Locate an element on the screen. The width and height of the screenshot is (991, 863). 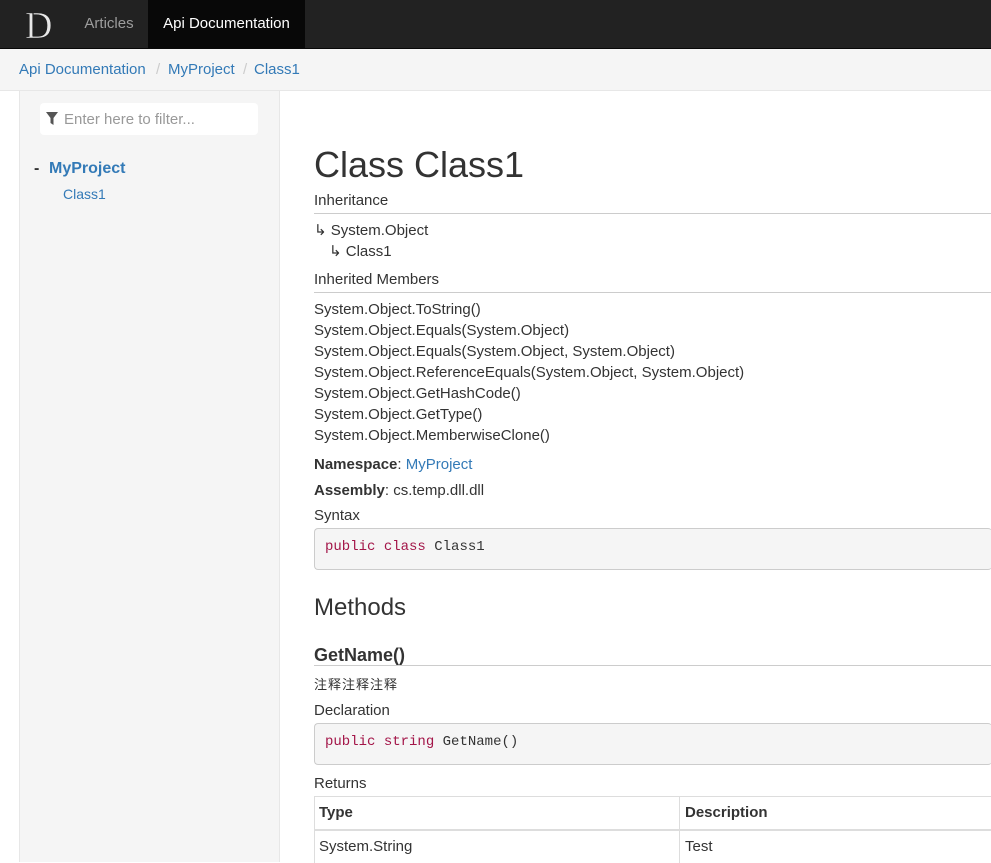
returns-table: Type Description System.String Test is located at coordinates (652, 829).